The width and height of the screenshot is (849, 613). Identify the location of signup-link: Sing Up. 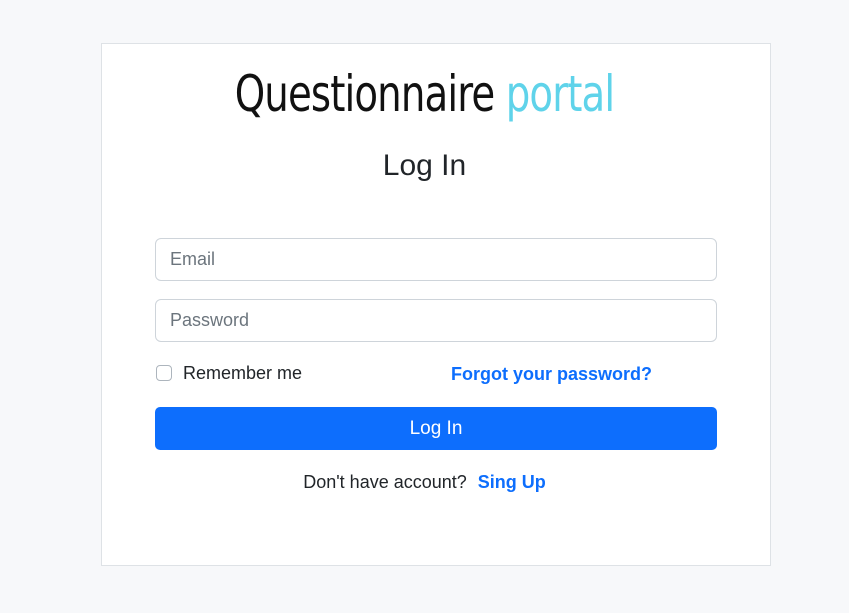
(512, 482).